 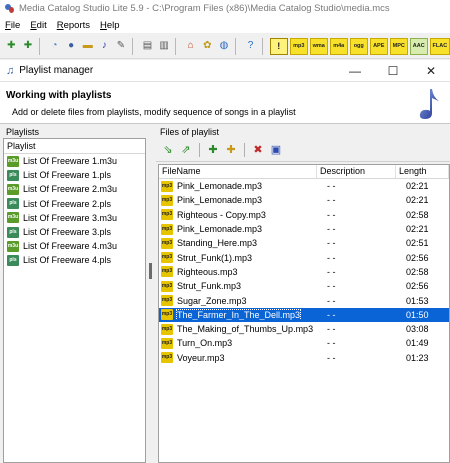 What do you see at coordinates (238, 171) in the screenshot?
I see `column-filename: FileName` at bounding box center [238, 171].